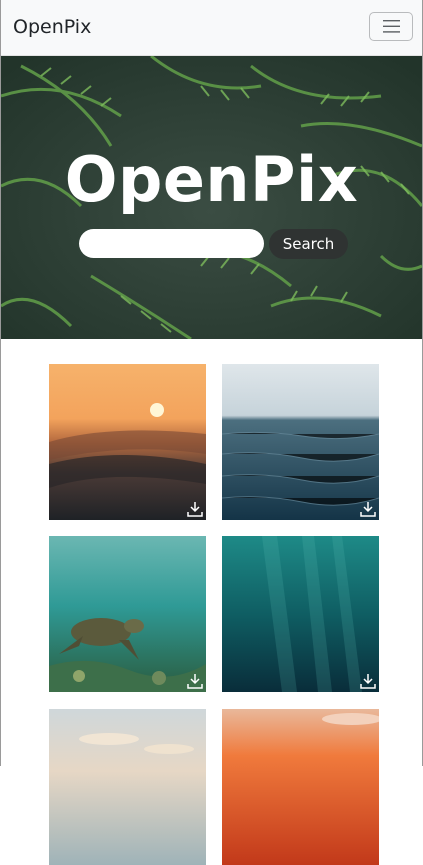 Image resolution: width=423 pixels, height=865 pixels. Describe the element at coordinates (308, 244) in the screenshot. I see `search-button: Search` at that location.